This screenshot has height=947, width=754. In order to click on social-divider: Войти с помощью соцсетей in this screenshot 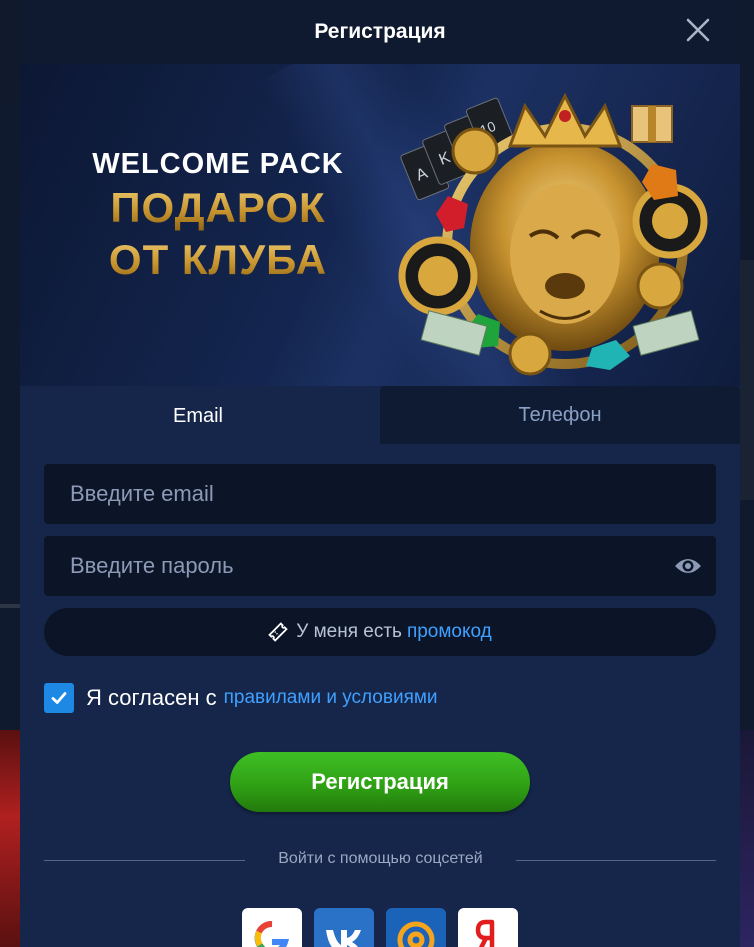, I will do `click(380, 860)`.